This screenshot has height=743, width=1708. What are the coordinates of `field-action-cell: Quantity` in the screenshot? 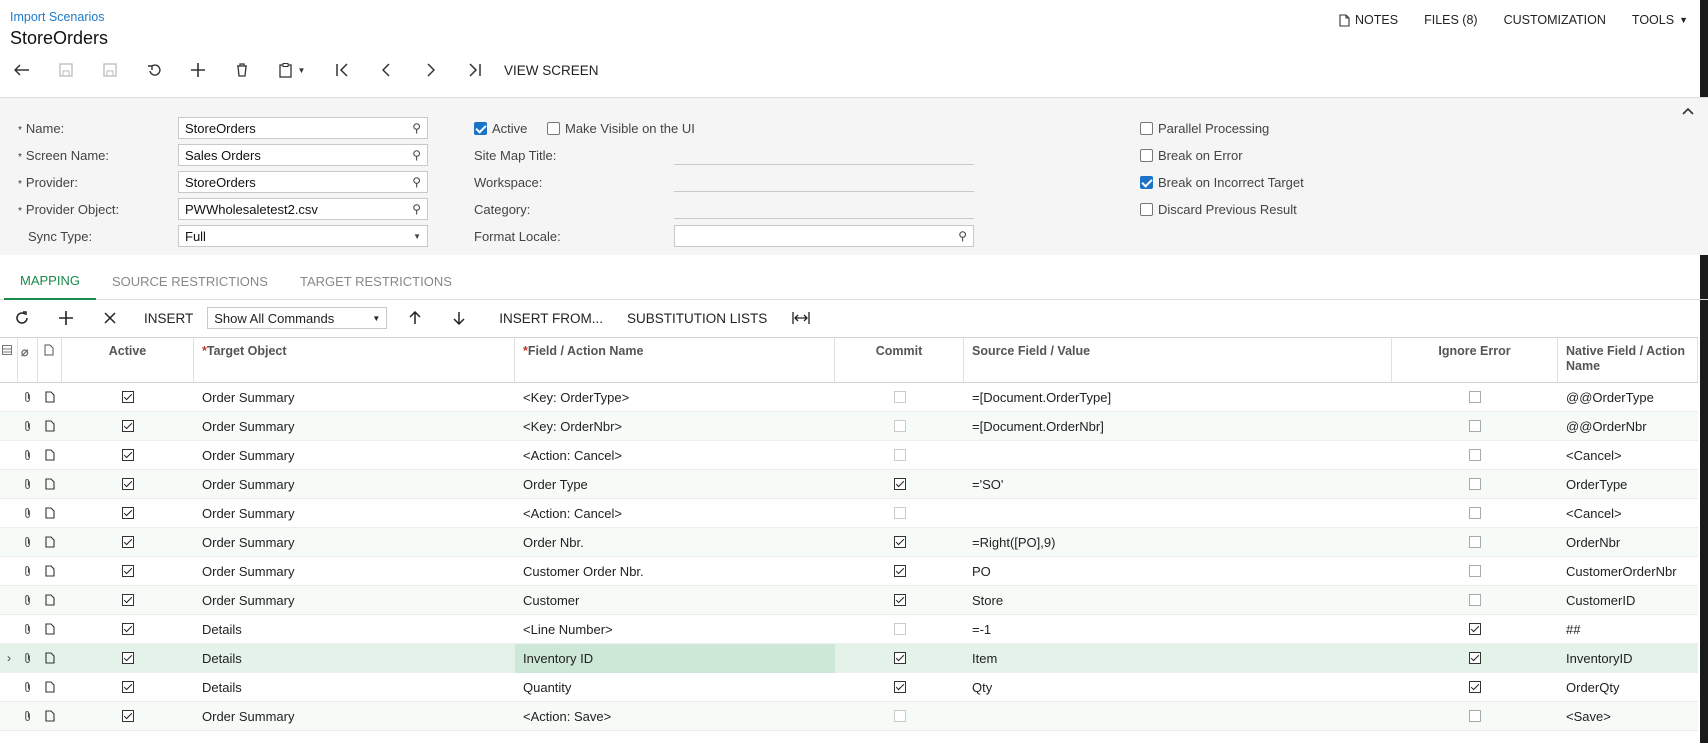 It's located at (675, 687).